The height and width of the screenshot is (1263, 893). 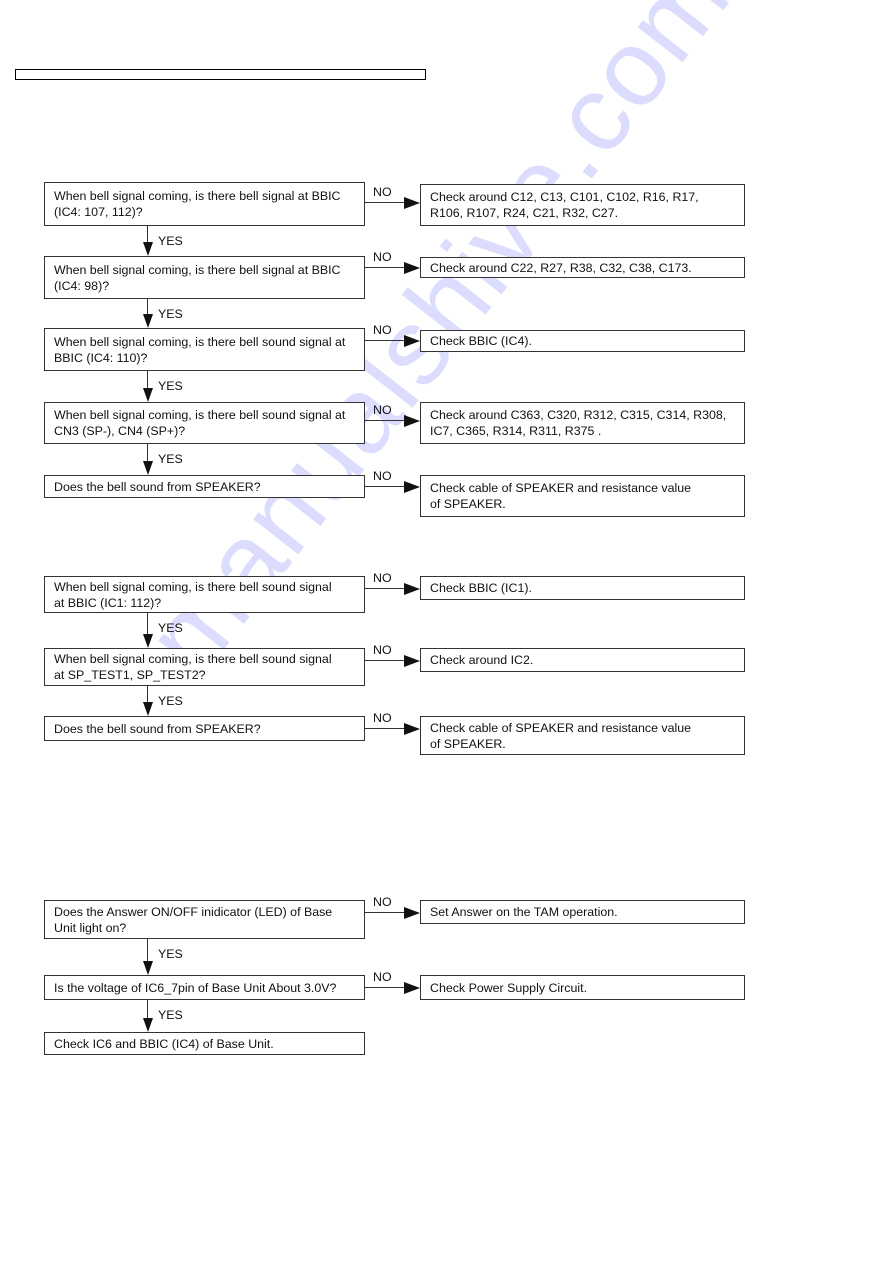 I want to click on action-box: Check Power Supply Circuit., so click(x=582, y=987).